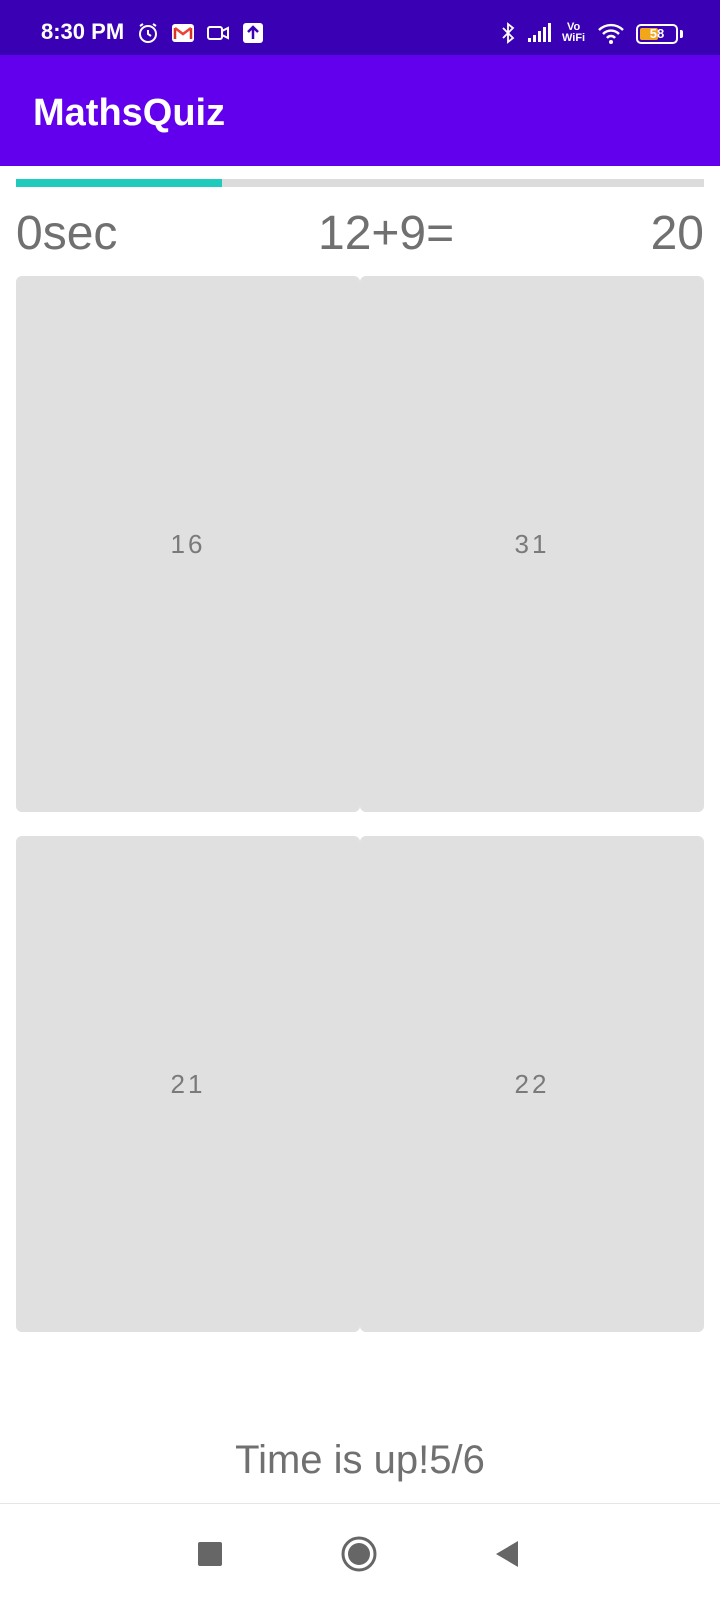 Image resolution: width=720 pixels, height=1600 pixels. What do you see at coordinates (574, 38) in the screenshot?
I see `vowifi-bottom-label: WiFi` at bounding box center [574, 38].